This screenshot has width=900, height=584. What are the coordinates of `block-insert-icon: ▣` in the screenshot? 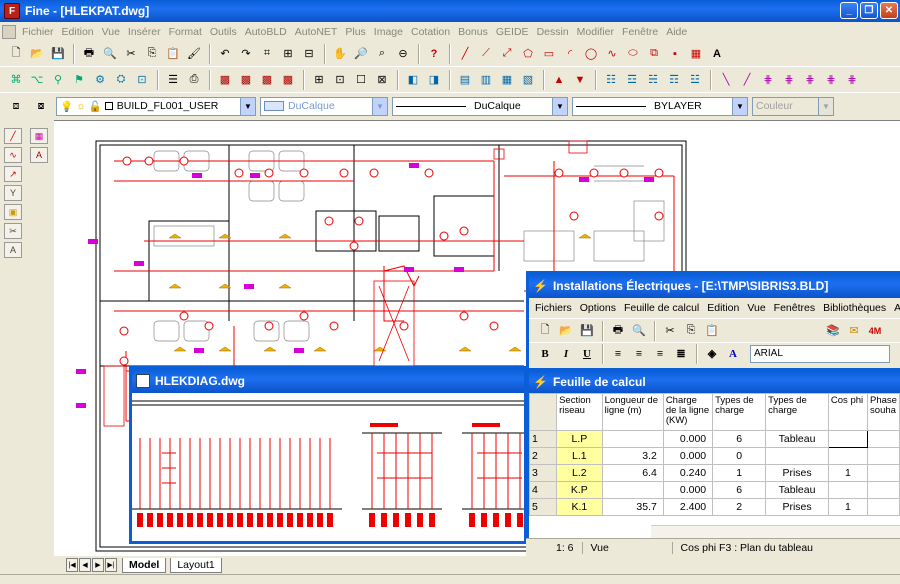 It's located at (13, 212).